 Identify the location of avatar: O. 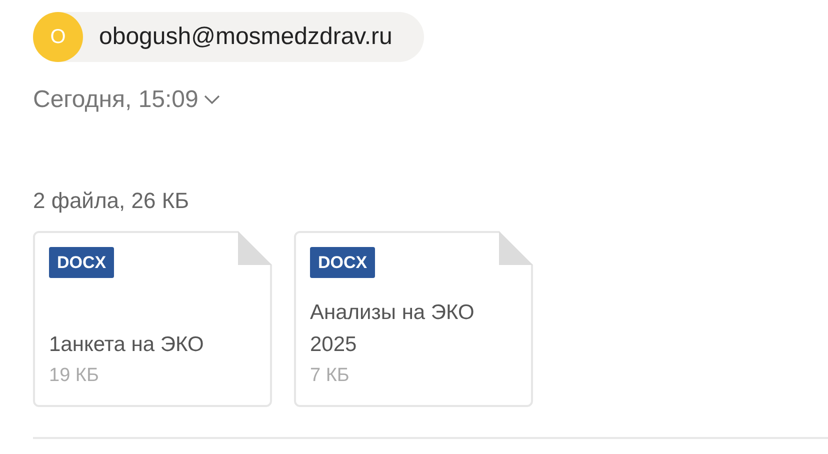
(58, 37).